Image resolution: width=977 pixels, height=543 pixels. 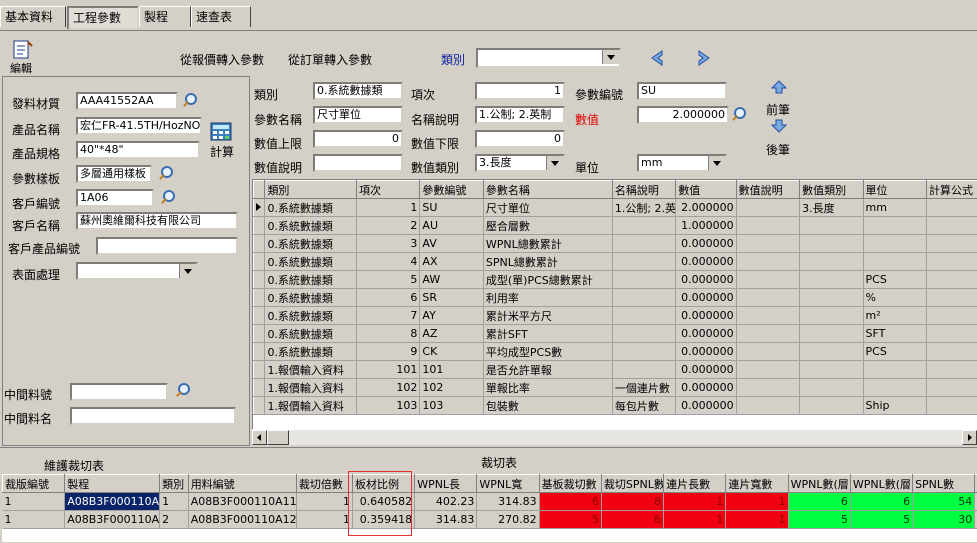 What do you see at coordinates (34, 484) in the screenshot?
I see `cut-grid-header: 裁版編號` at bounding box center [34, 484].